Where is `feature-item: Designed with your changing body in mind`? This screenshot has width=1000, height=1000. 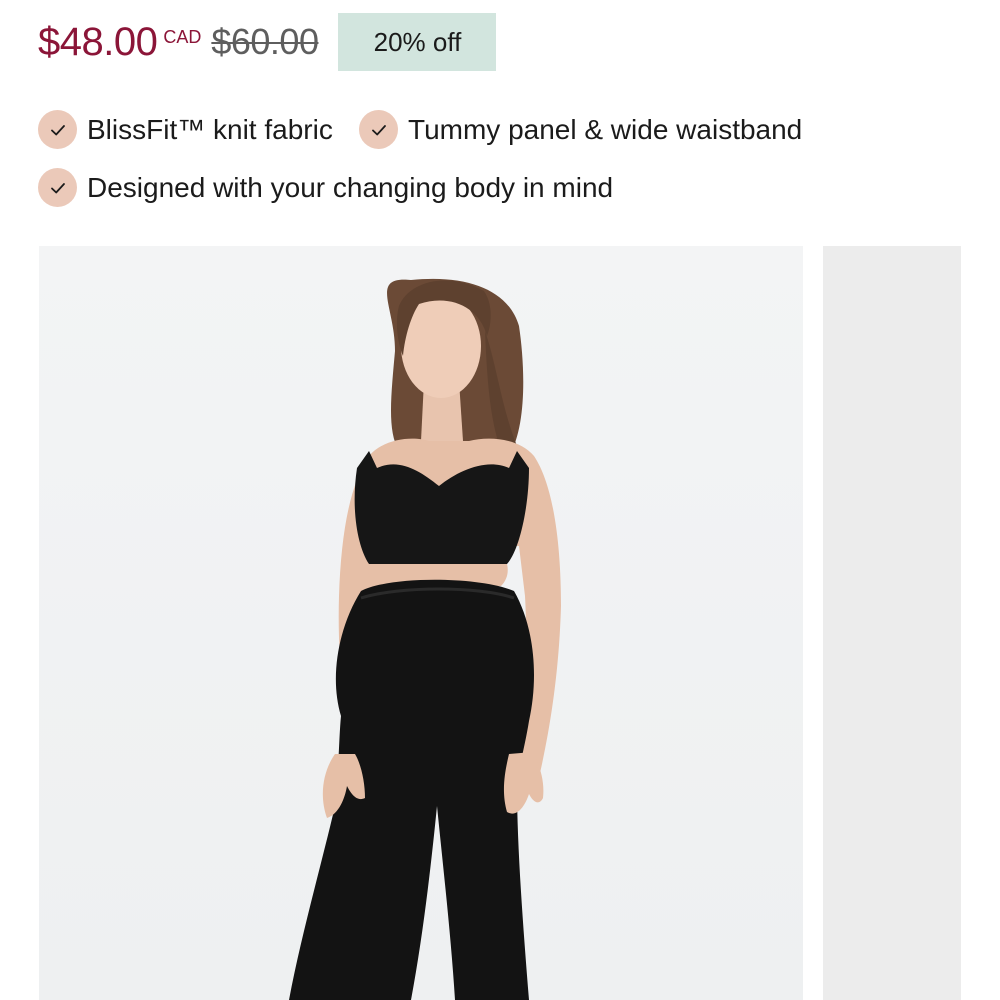
feature-item: Designed with your changing body in mind is located at coordinates (325, 187).